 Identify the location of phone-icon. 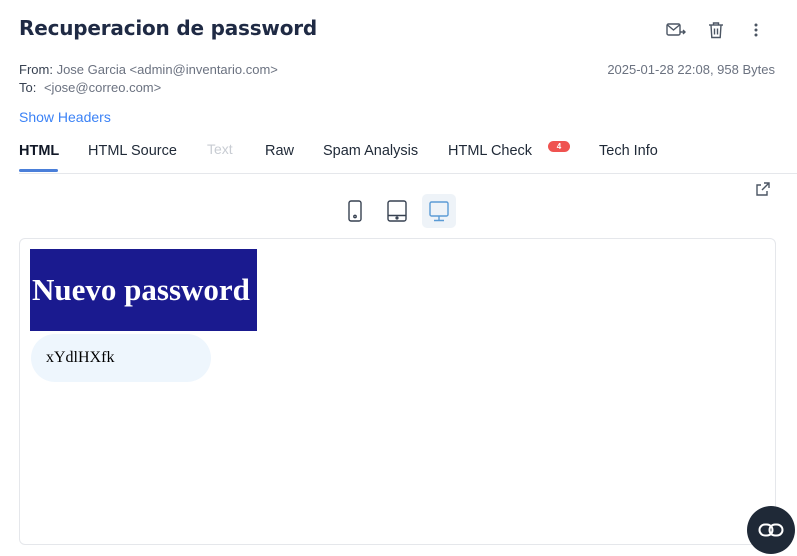
(355, 211).